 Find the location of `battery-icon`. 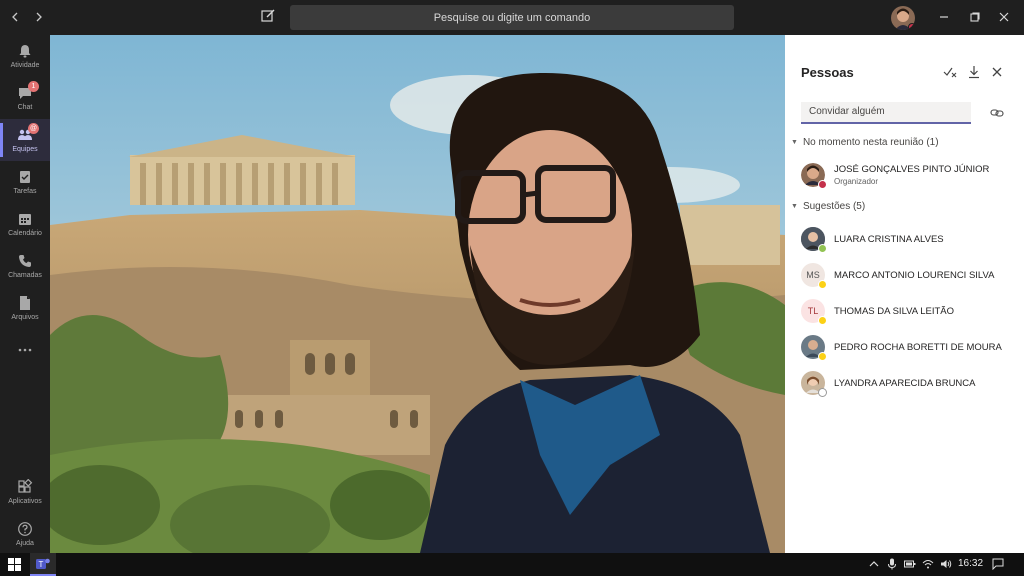

battery-icon is located at coordinates (910, 564).